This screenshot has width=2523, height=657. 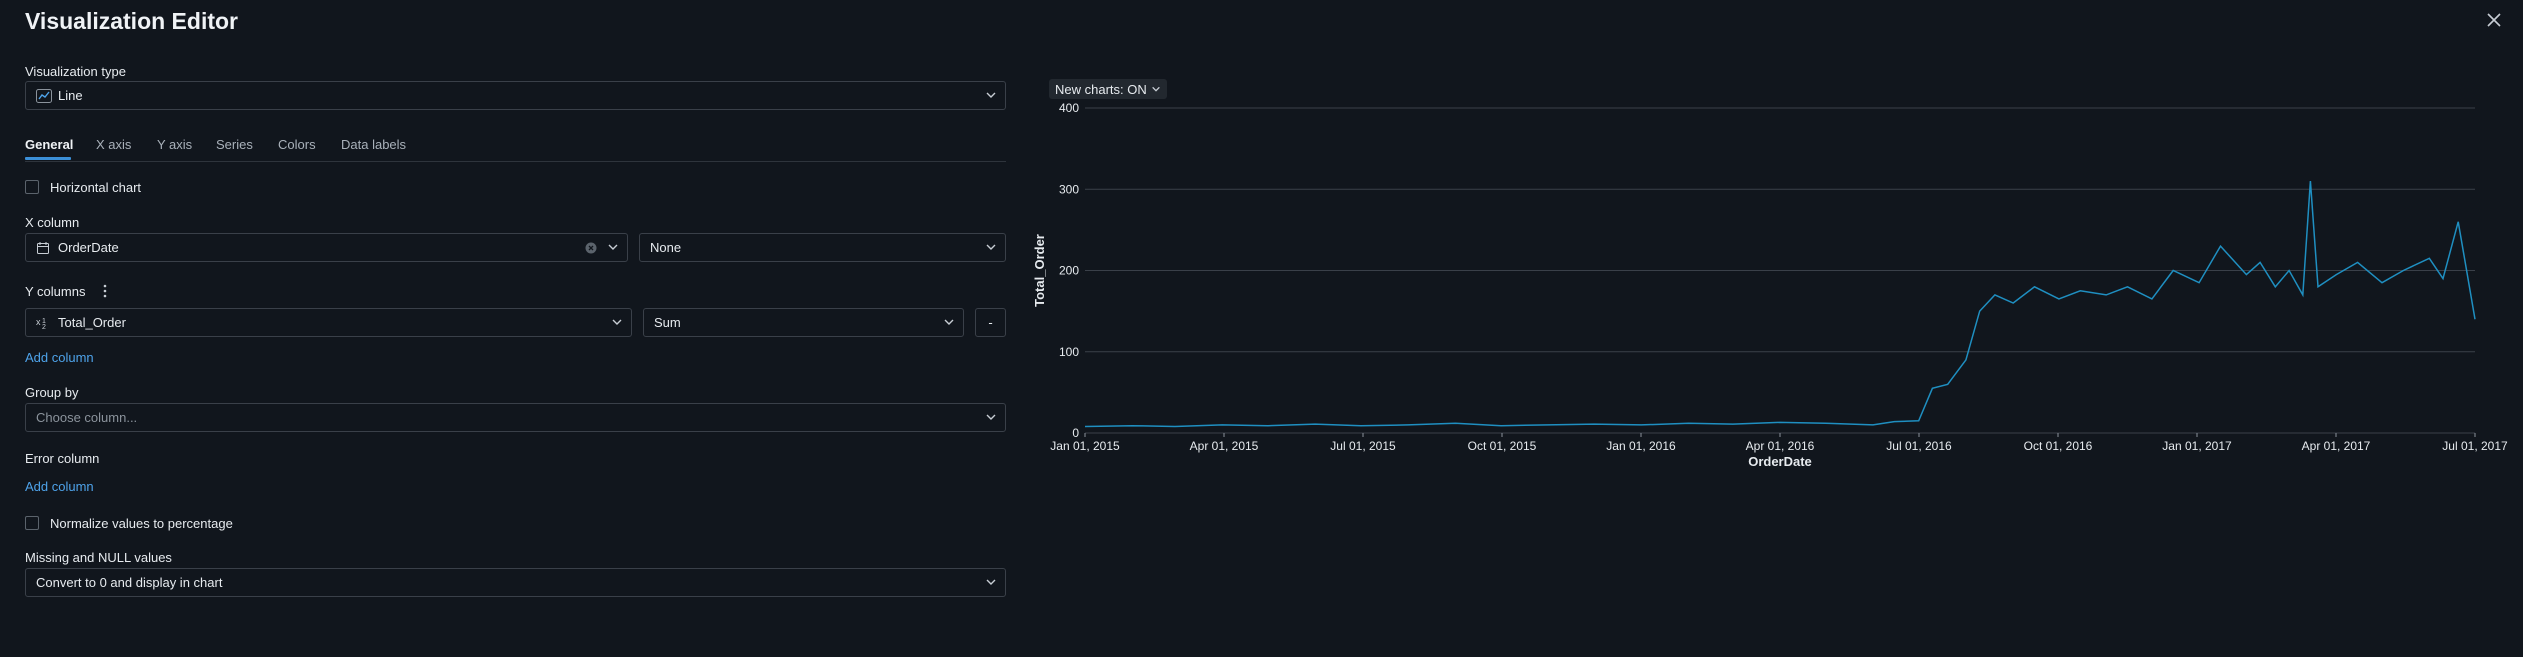 What do you see at coordinates (2197, 446) in the screenshot?
I see `x-tick-label: Jan 01, 2017` at bounding box center [2197, 446].